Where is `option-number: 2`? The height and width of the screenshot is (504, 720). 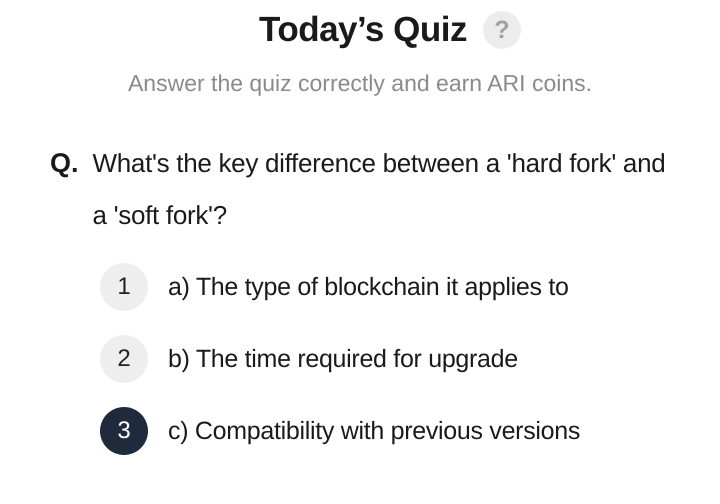 option-number: 2 is located at coordinates (124, 359).